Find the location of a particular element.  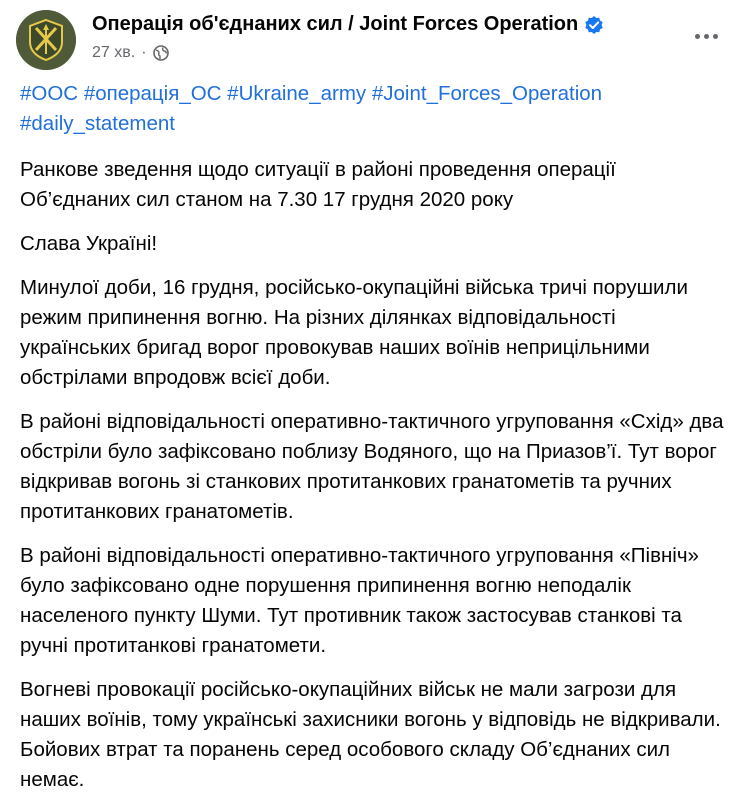

post-paragraph: Слава Україні! is located at coordinates (89, 243).